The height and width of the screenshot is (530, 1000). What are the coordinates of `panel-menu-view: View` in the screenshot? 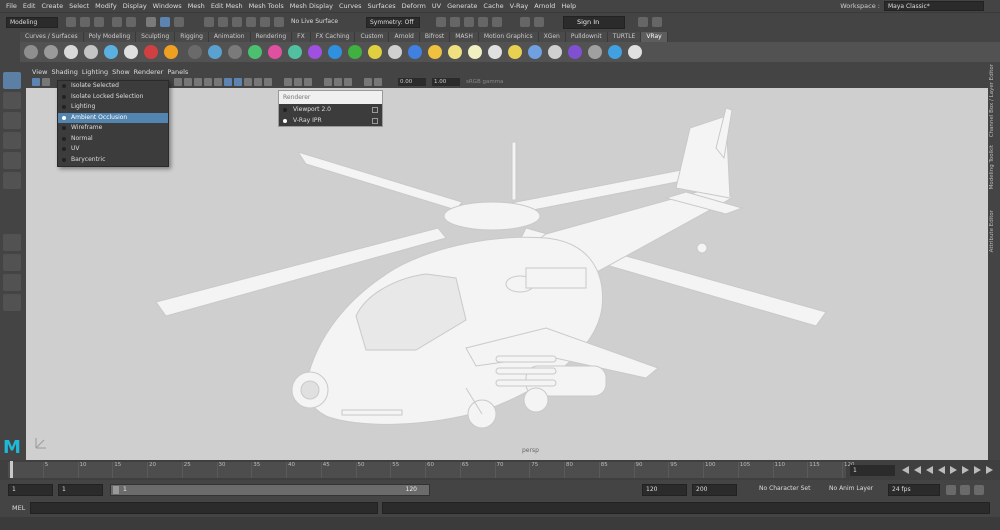 It's located at (39, 72).